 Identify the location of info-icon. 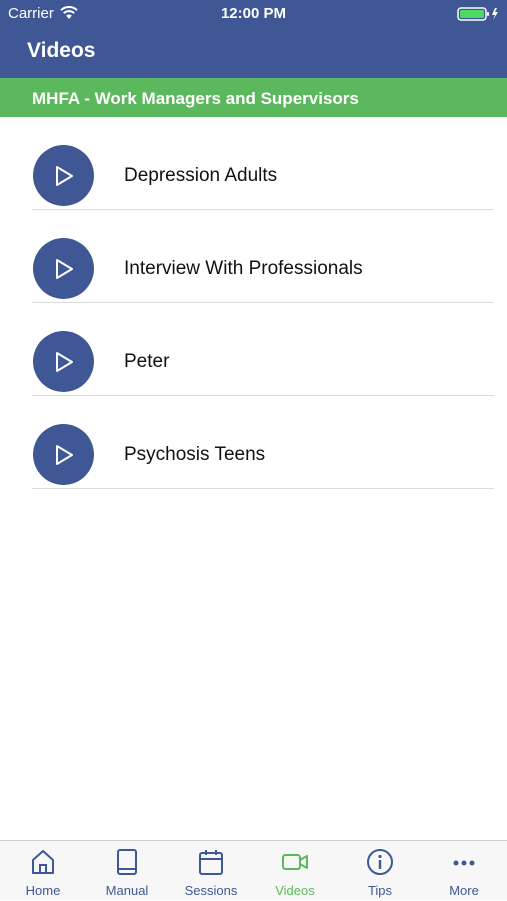
(380, 862).